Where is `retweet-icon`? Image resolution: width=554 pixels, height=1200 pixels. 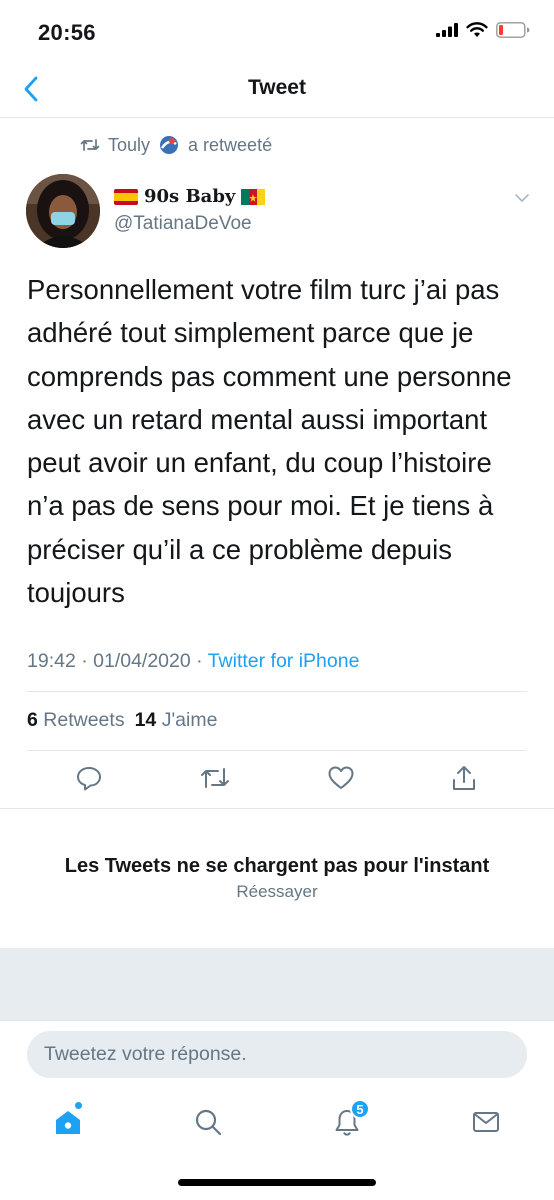
retweet-icon is located at coordinates (215, 778).